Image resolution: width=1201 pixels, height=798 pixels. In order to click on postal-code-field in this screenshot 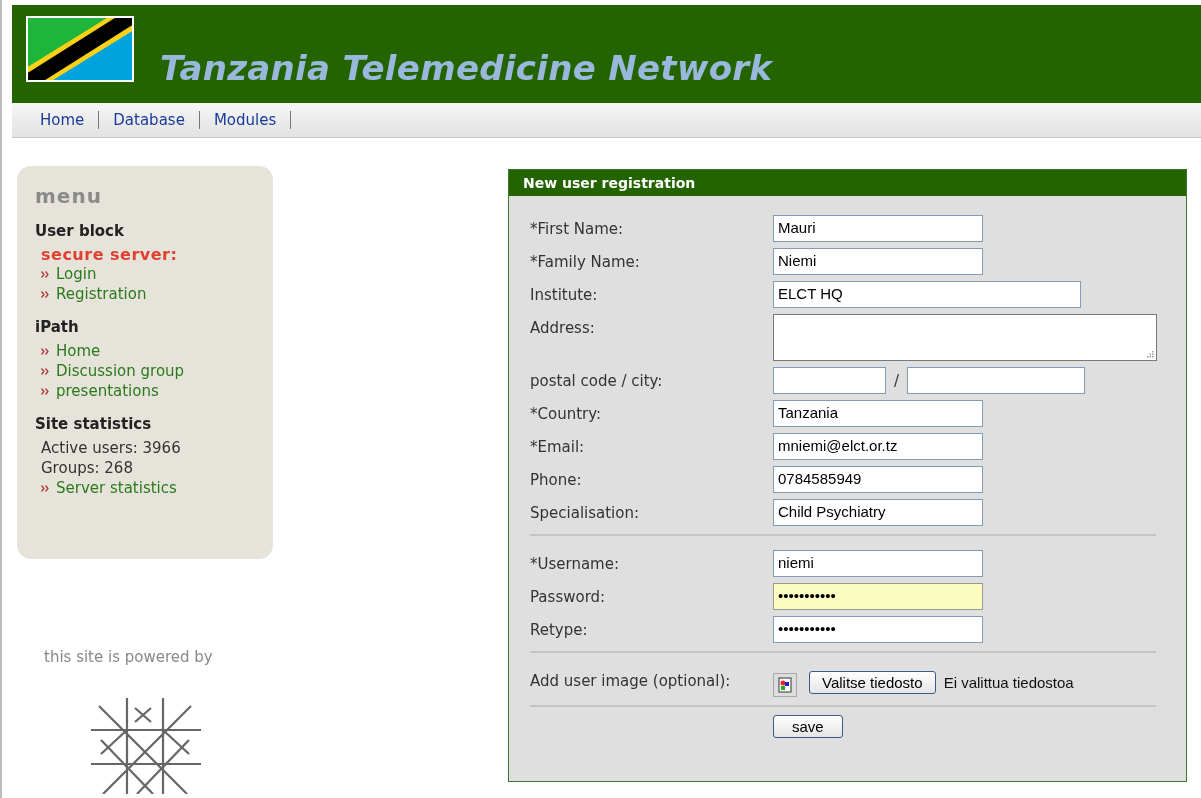, I will do `click(829, 380)`.